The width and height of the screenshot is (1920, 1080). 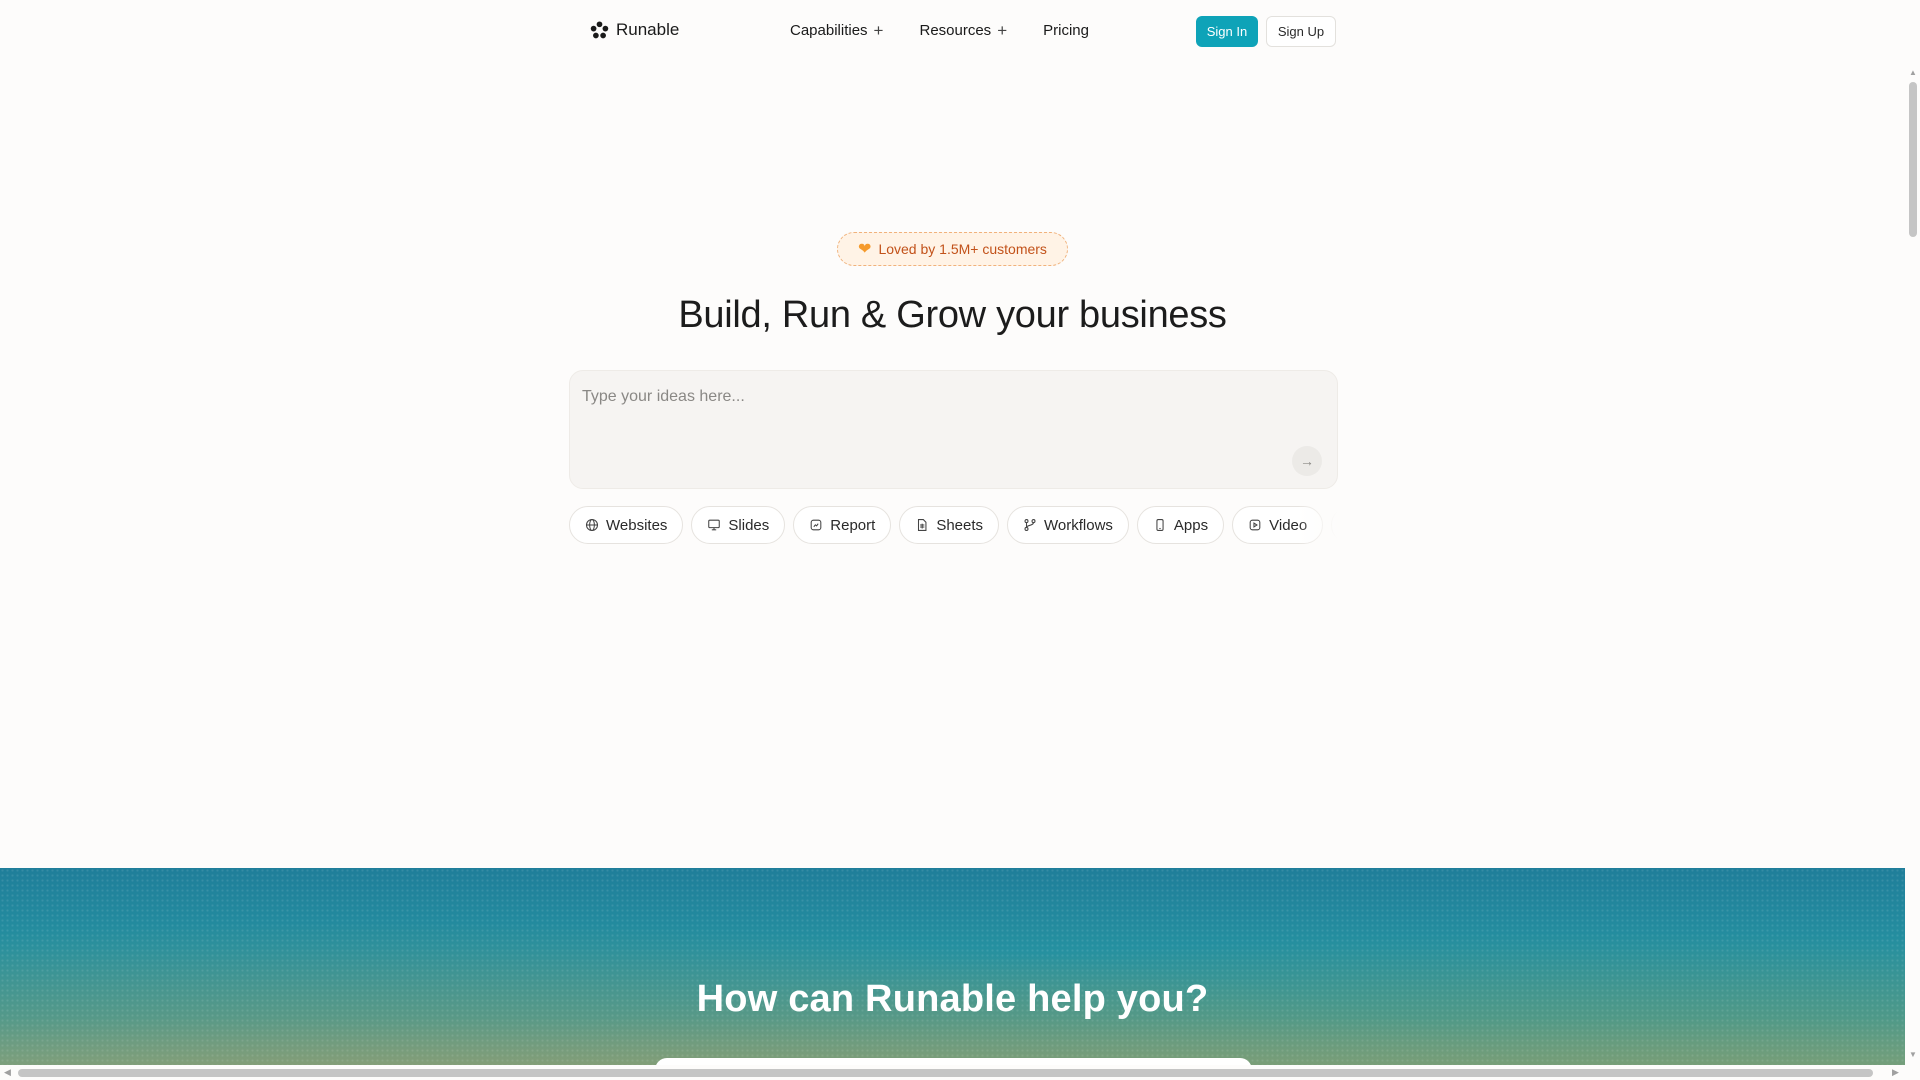 I want to click on prompt-box: →, so click(x=953, y=429).